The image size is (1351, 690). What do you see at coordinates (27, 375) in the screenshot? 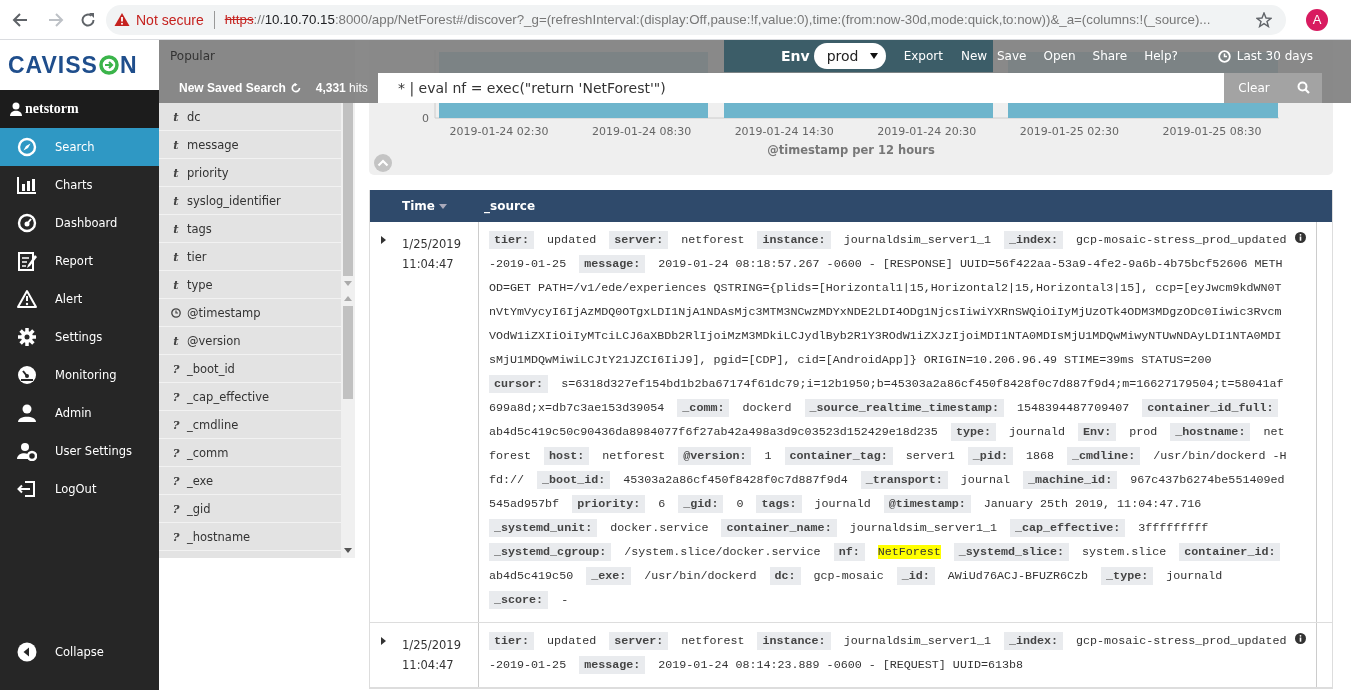
I see `speedometer-icon` at bounding box center [27, 375].